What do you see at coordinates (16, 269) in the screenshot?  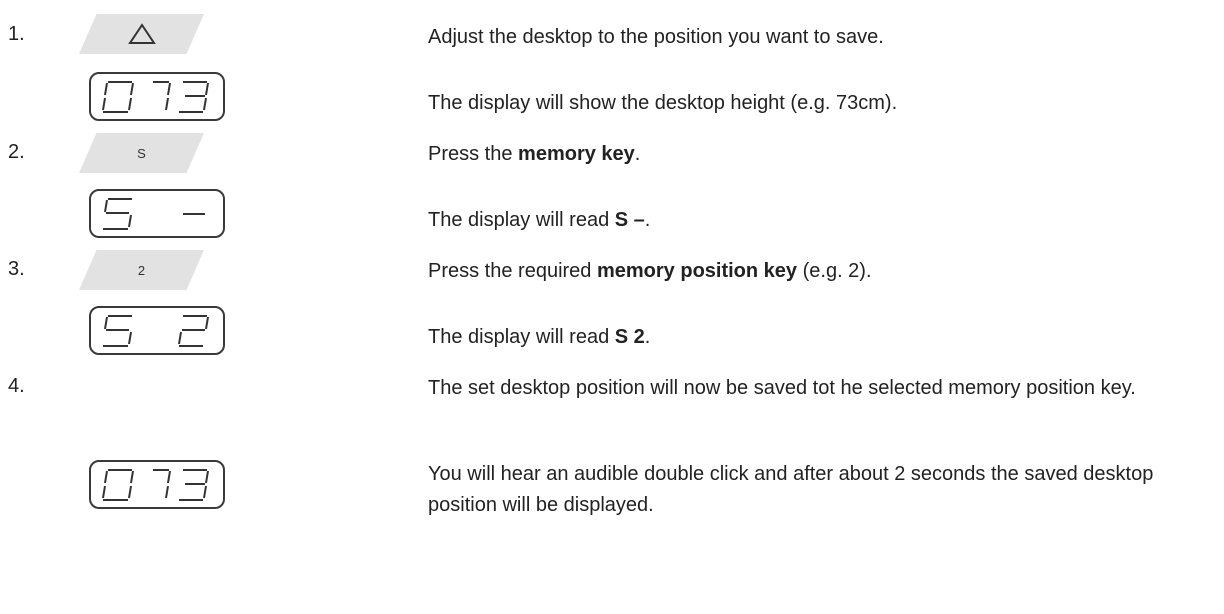 I see `step-number-3: 3.` at bounding box center [16, 269].